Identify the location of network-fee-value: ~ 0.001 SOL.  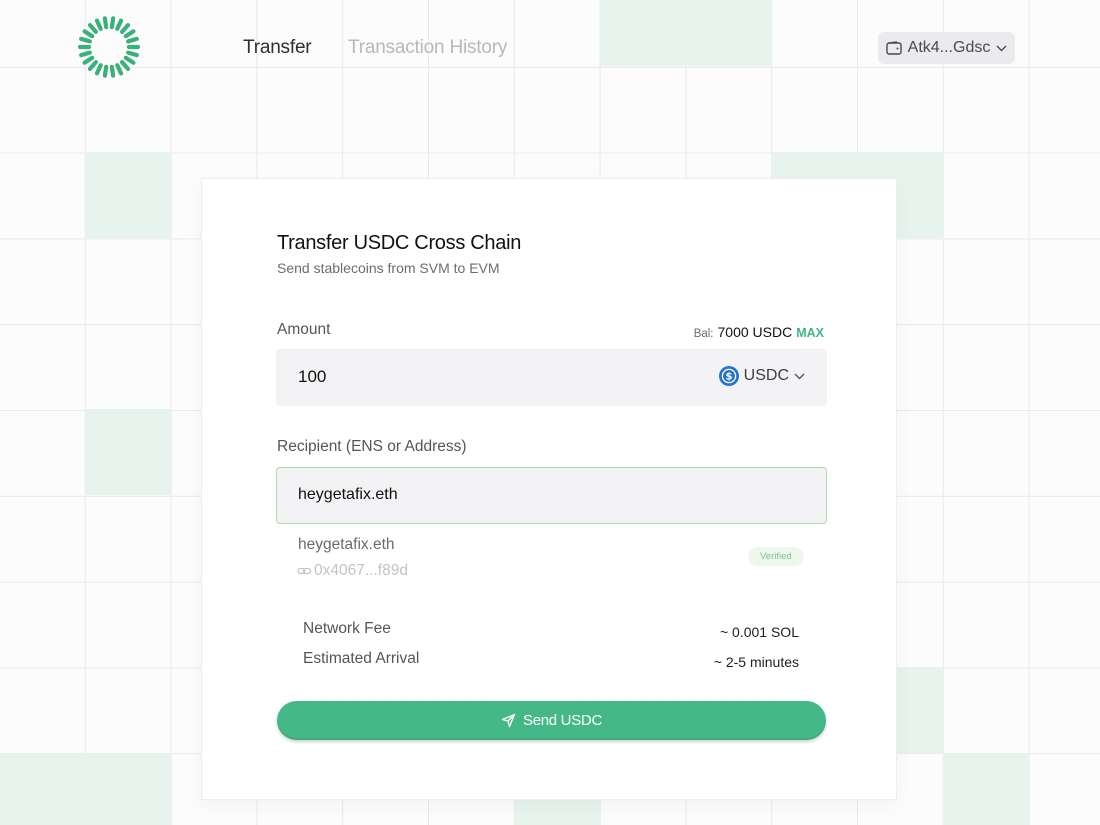
(759, 632).